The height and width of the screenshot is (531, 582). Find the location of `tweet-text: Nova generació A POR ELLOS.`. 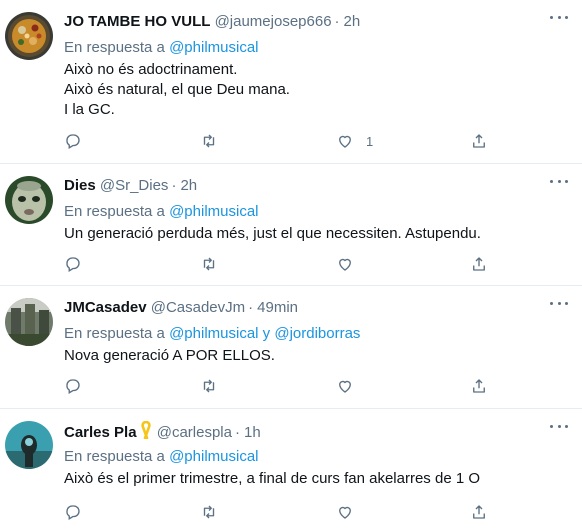

tweet-text: Nova generació A POR ELLOS. is located at coordinates (169, 356).